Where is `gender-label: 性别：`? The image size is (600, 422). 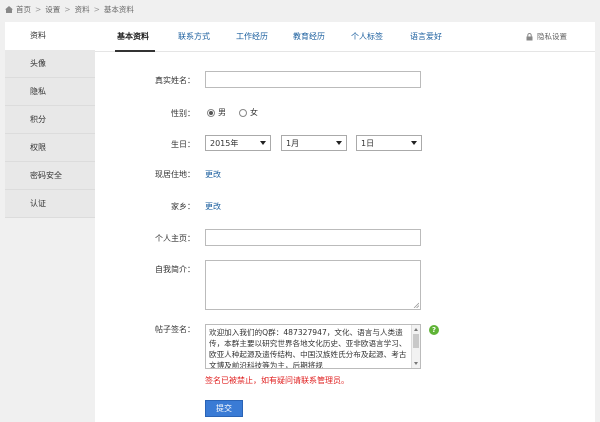
gender-label: 性别： is located at coordinates (183, 113).